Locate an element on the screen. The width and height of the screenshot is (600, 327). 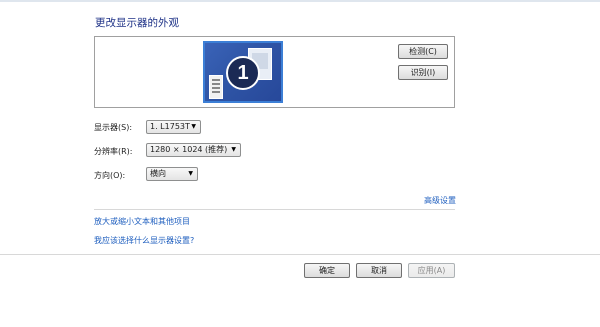
resolution-select-value: 1280 × 1024 (推荐) is located at coordinates (189, 149).